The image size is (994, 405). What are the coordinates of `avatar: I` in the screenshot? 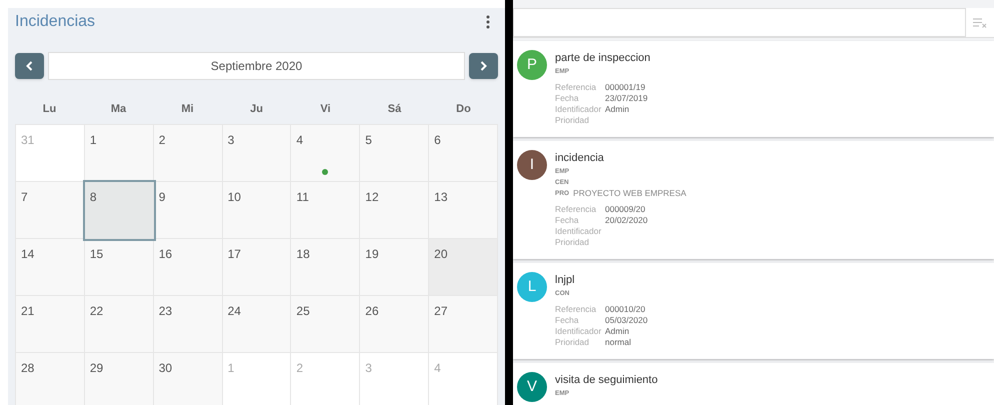 It's located at (532, 165).